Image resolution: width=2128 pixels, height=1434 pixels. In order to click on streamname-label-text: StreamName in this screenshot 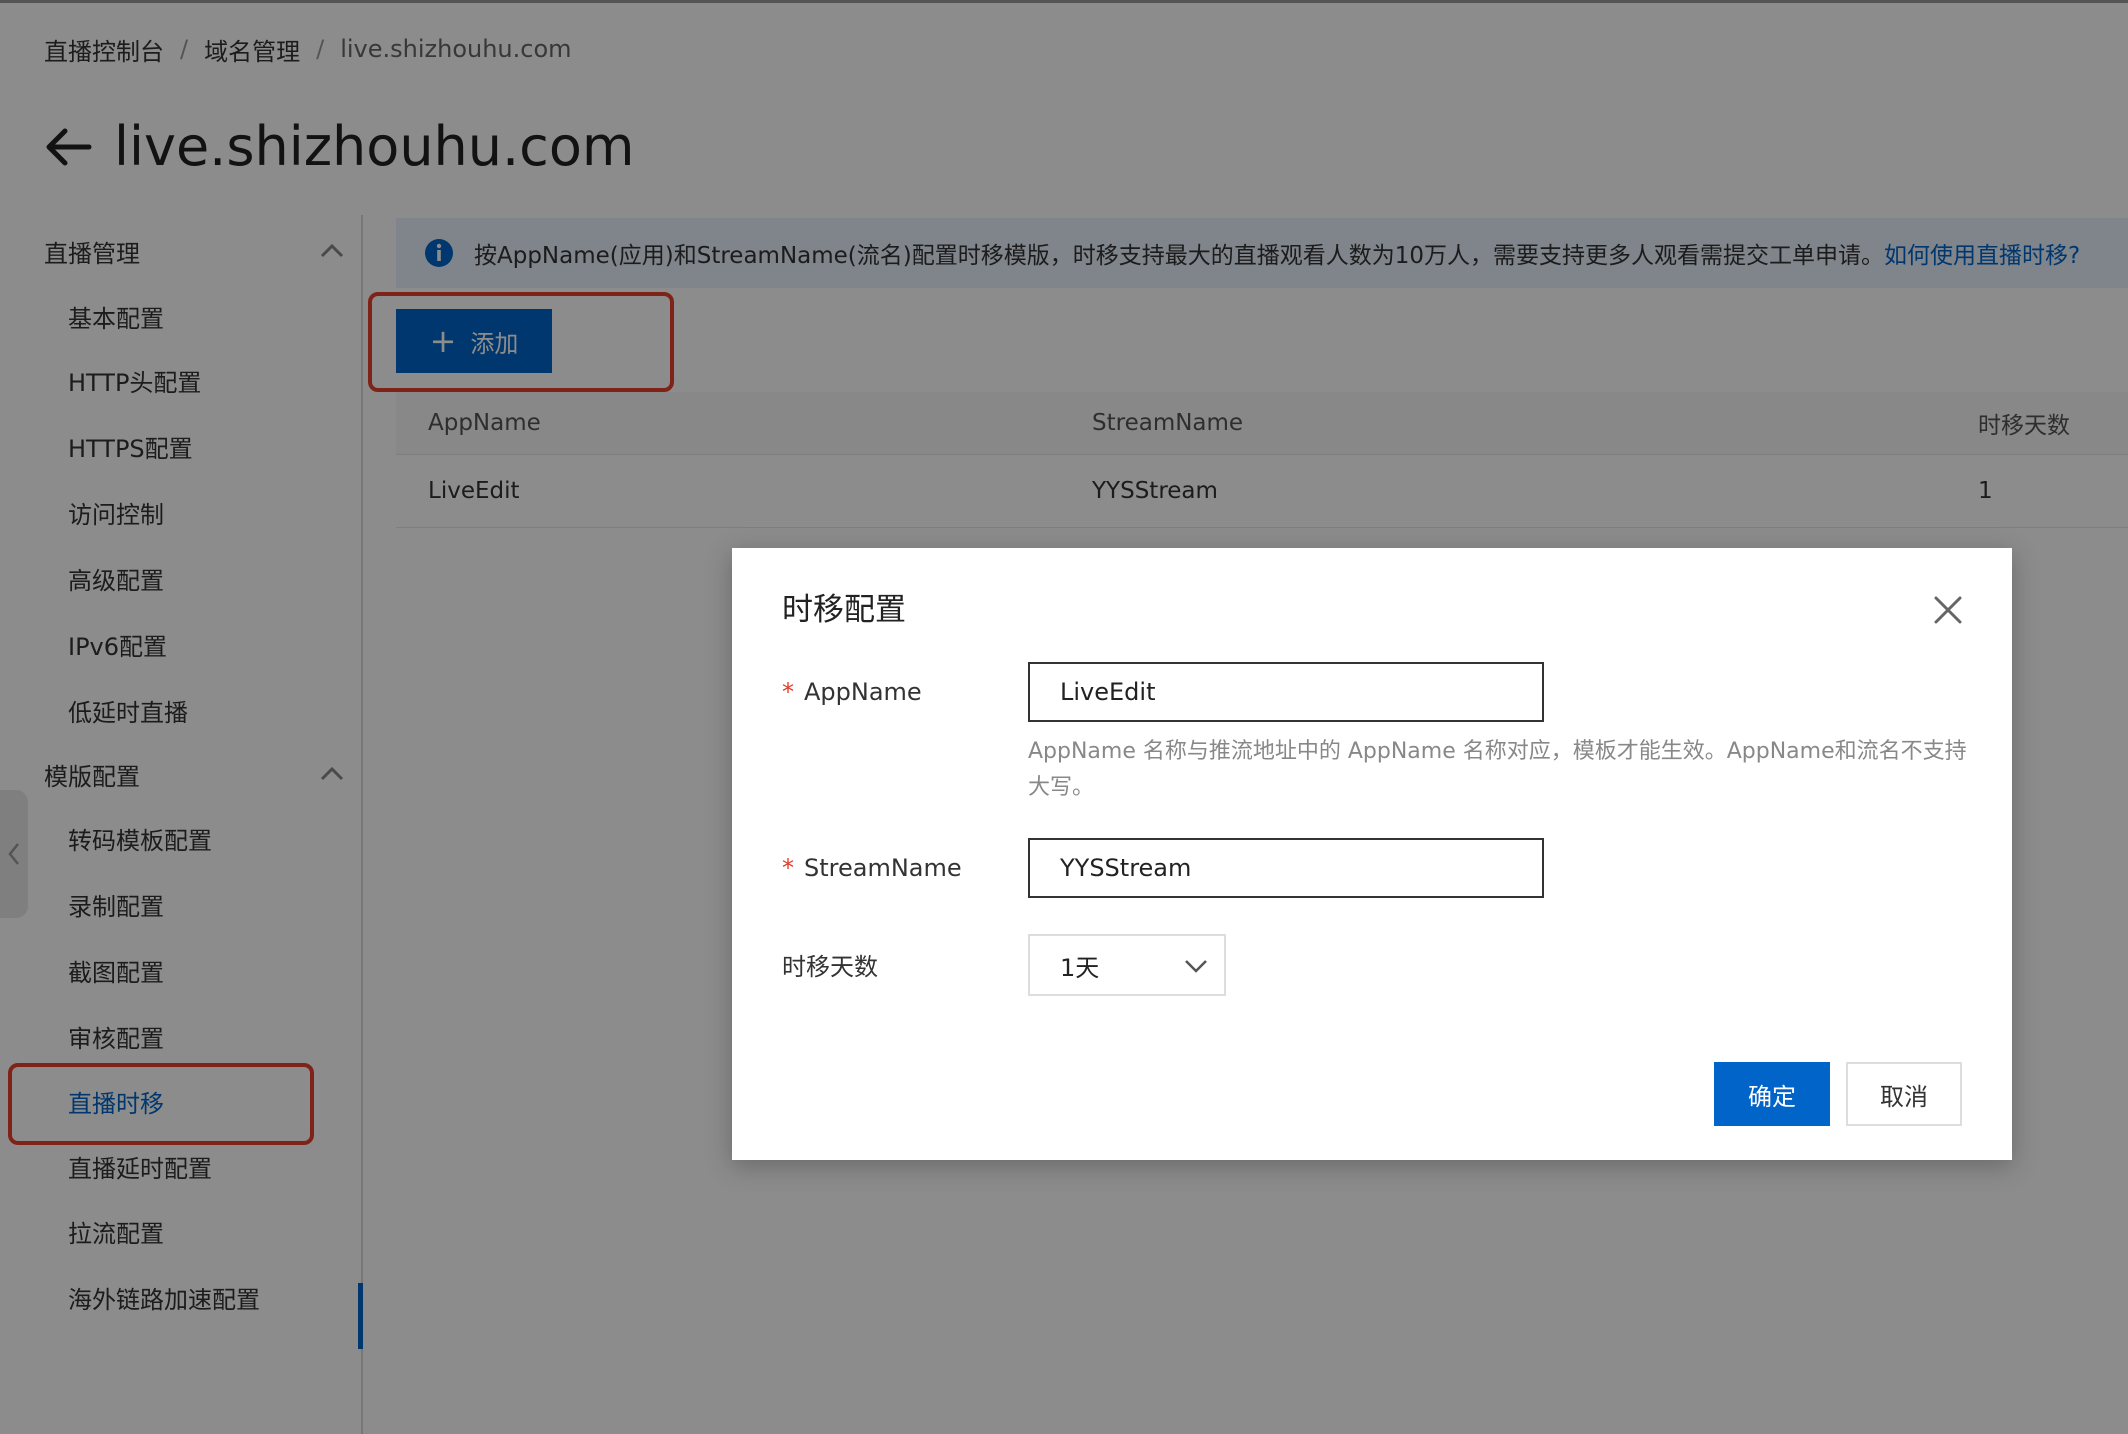, I will do `click(883, 868)`.